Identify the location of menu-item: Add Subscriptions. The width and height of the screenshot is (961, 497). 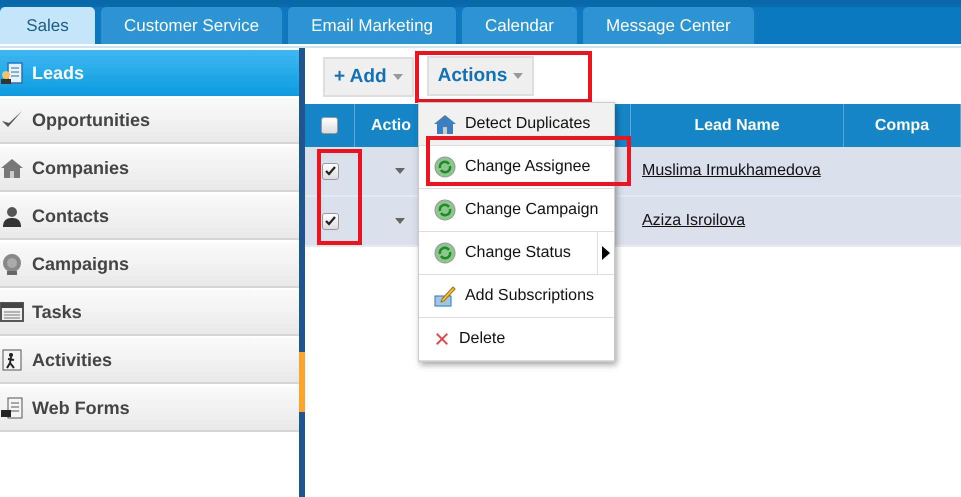
(516, 296).